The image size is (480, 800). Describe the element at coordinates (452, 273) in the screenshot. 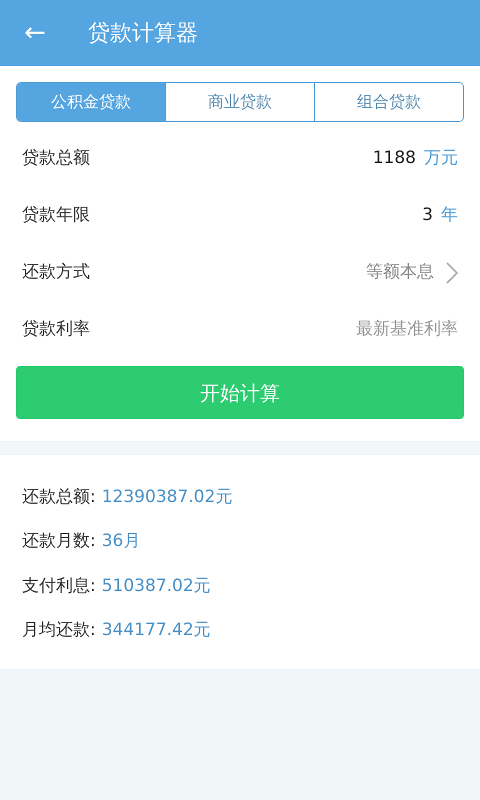

I see `chevron-right-icon` at that location.